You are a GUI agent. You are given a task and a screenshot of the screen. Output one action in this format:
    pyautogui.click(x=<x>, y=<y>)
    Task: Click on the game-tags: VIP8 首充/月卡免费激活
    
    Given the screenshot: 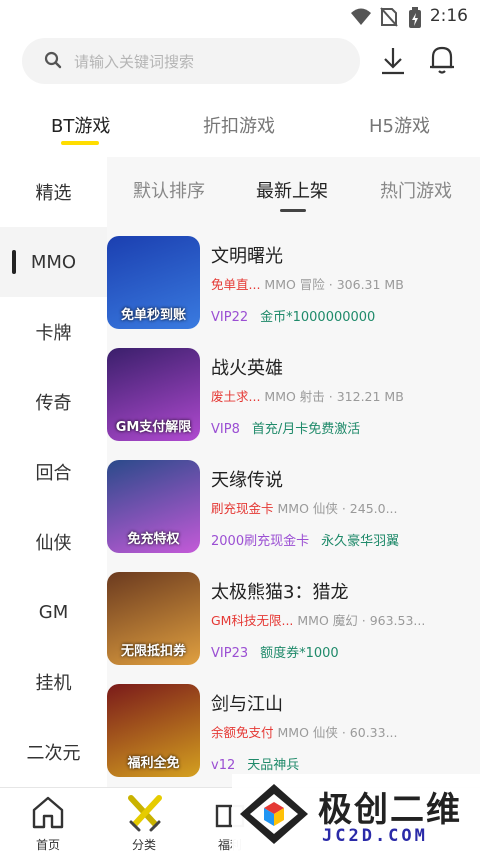 What is the action you would take?
    pyautogui.click(x=285, y=427)
    